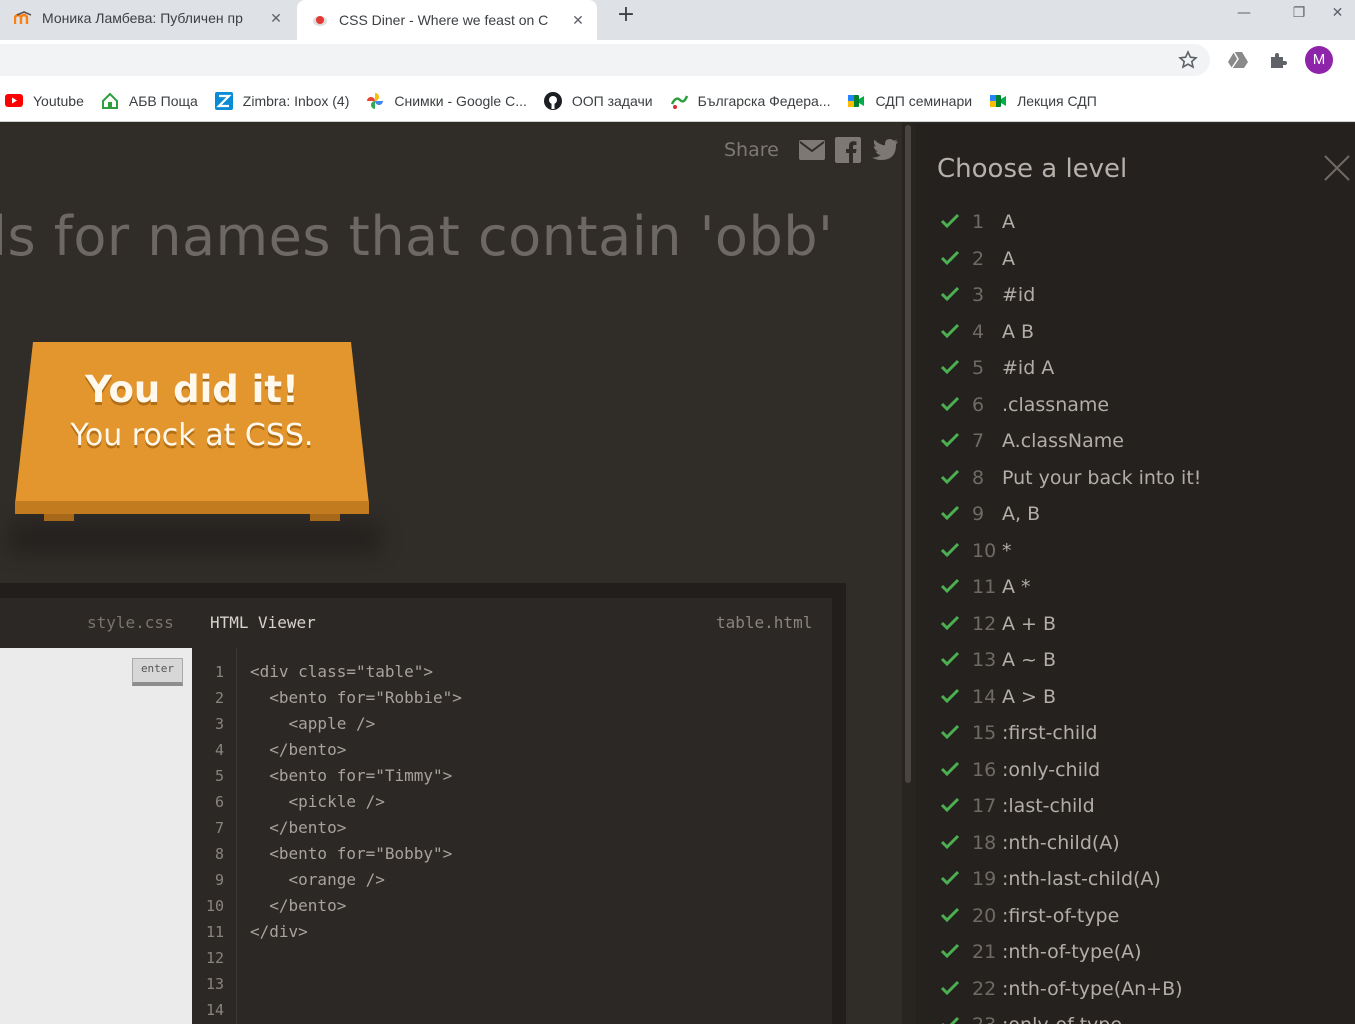 The height and width of the screenshot is (1024, 1355). Describe the element at coordinates (342, 671) in the screenshot. I see `code-line: <div class="table">` at that location.